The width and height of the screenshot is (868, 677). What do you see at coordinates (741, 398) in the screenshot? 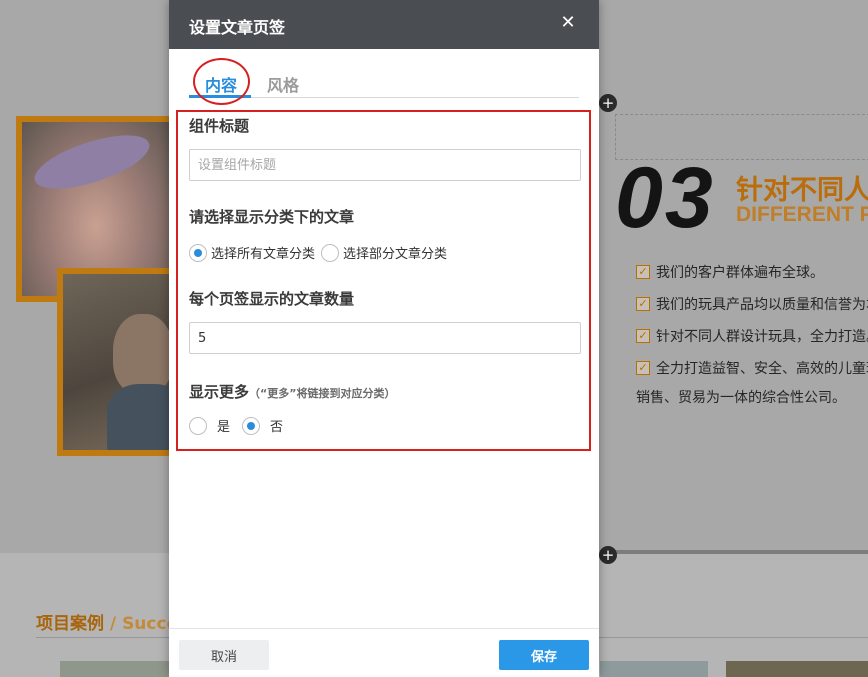
I see `feature-tail-text: 销售、贸易为一体的综合性公司。` at bounding box center [741, 398].